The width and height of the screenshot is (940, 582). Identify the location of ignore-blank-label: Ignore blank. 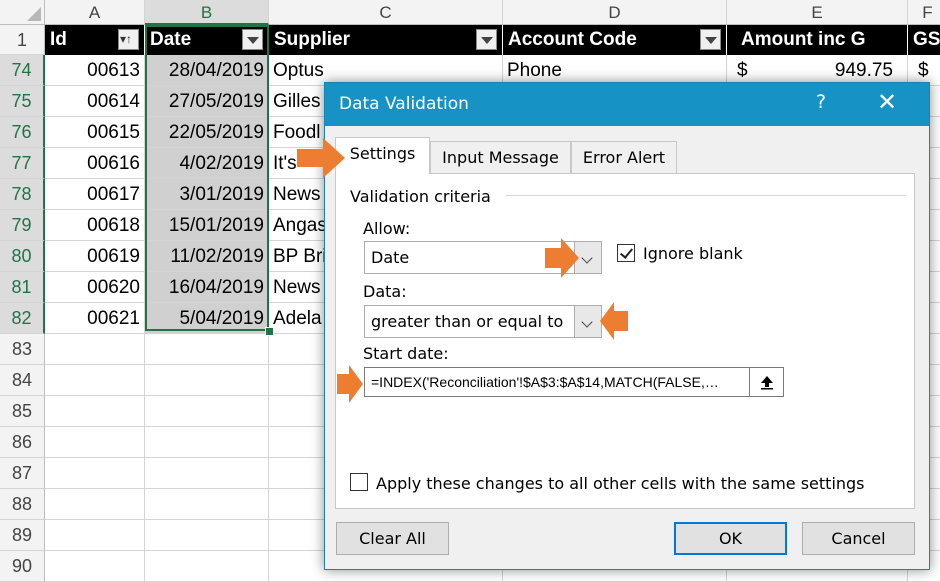
(693, 253).